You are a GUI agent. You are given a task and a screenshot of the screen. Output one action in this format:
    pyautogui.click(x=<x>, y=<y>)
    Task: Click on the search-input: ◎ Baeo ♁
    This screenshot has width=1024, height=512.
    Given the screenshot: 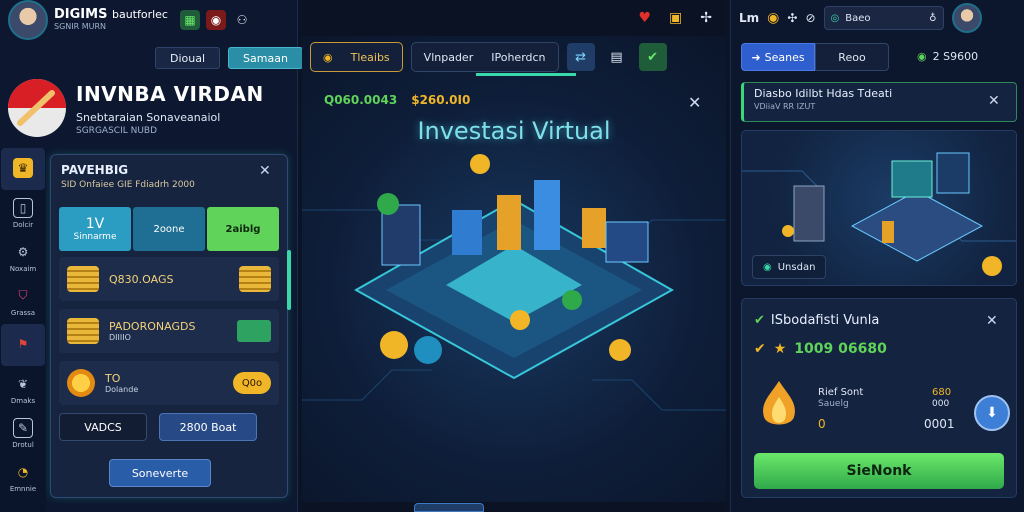 What is the action you would take?
    pyautogui.click(x=883, y=18)
    